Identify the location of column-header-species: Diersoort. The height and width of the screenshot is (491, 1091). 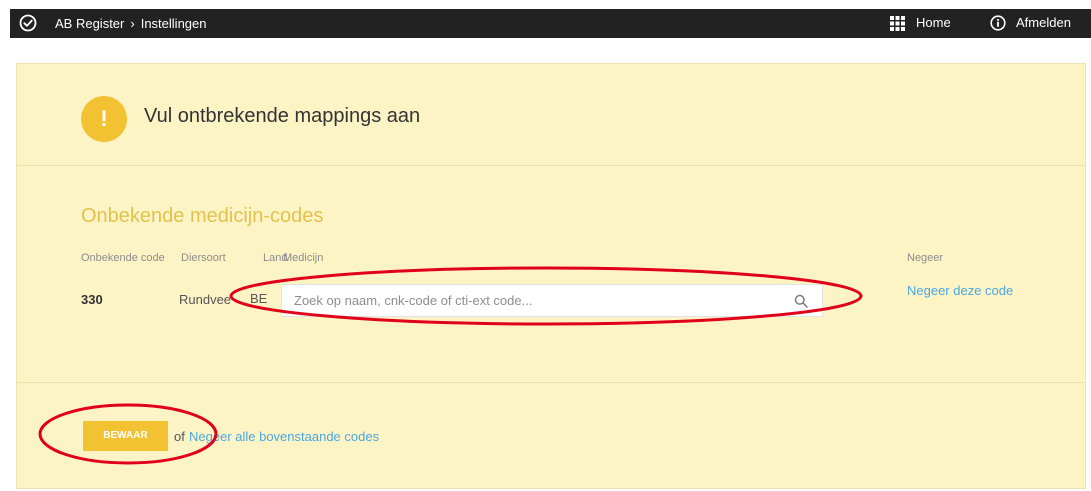
(203, 258).